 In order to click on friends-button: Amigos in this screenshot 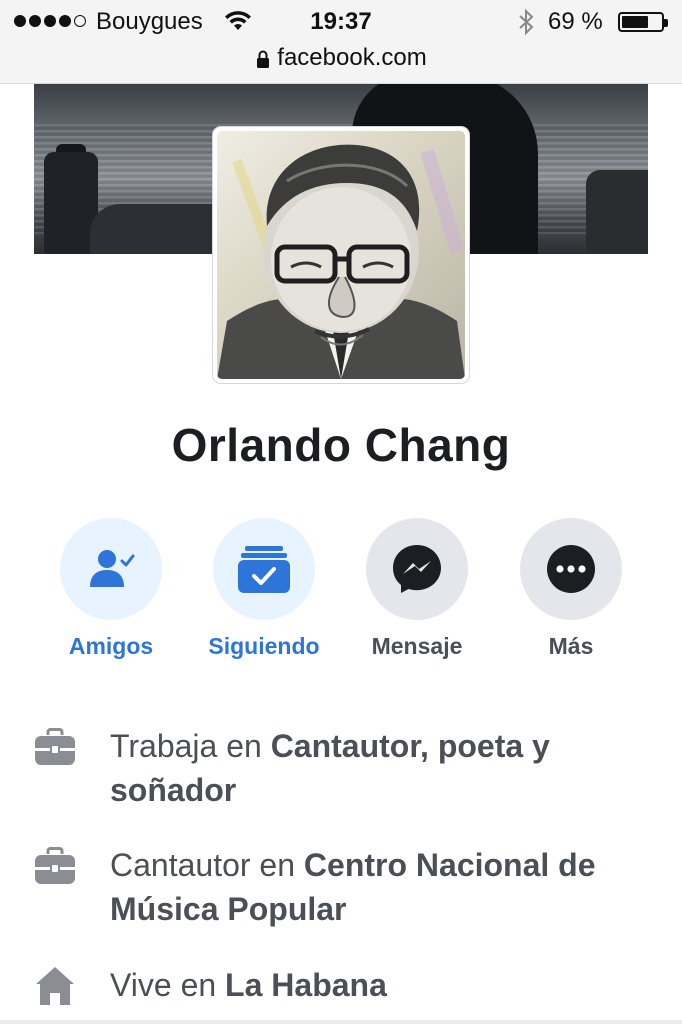, I will do `click(111, 589)`.